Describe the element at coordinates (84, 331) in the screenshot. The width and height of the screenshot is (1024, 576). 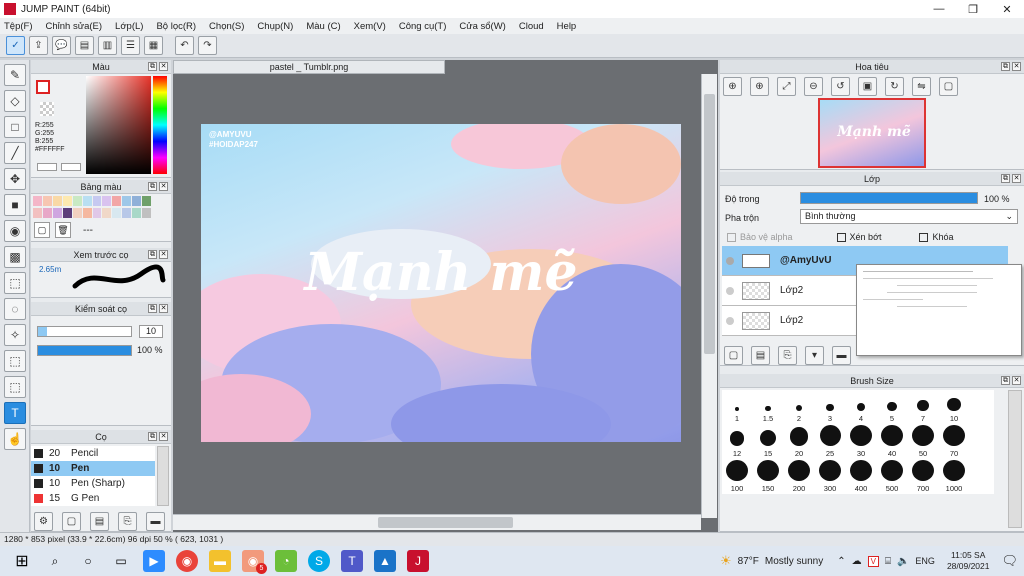
I see `brush-size-slider` at that location.